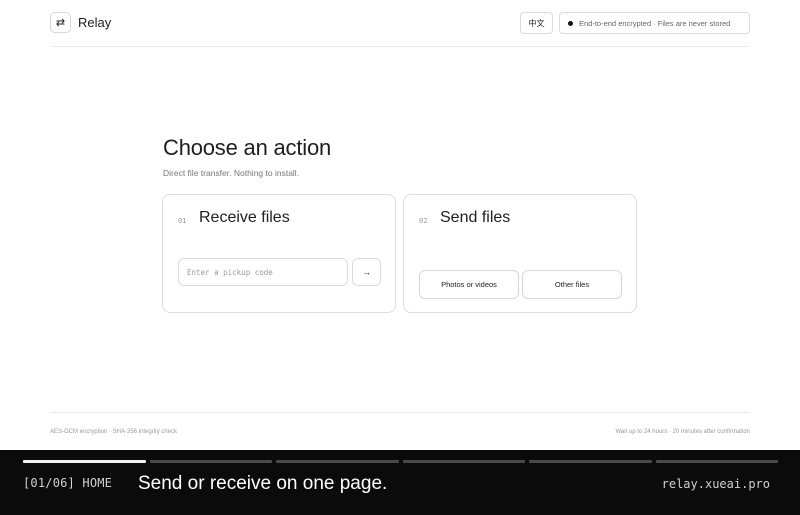 This screenshot has width=800, height=515. I want to click on page-title: Choose an action, so click(247, 147).